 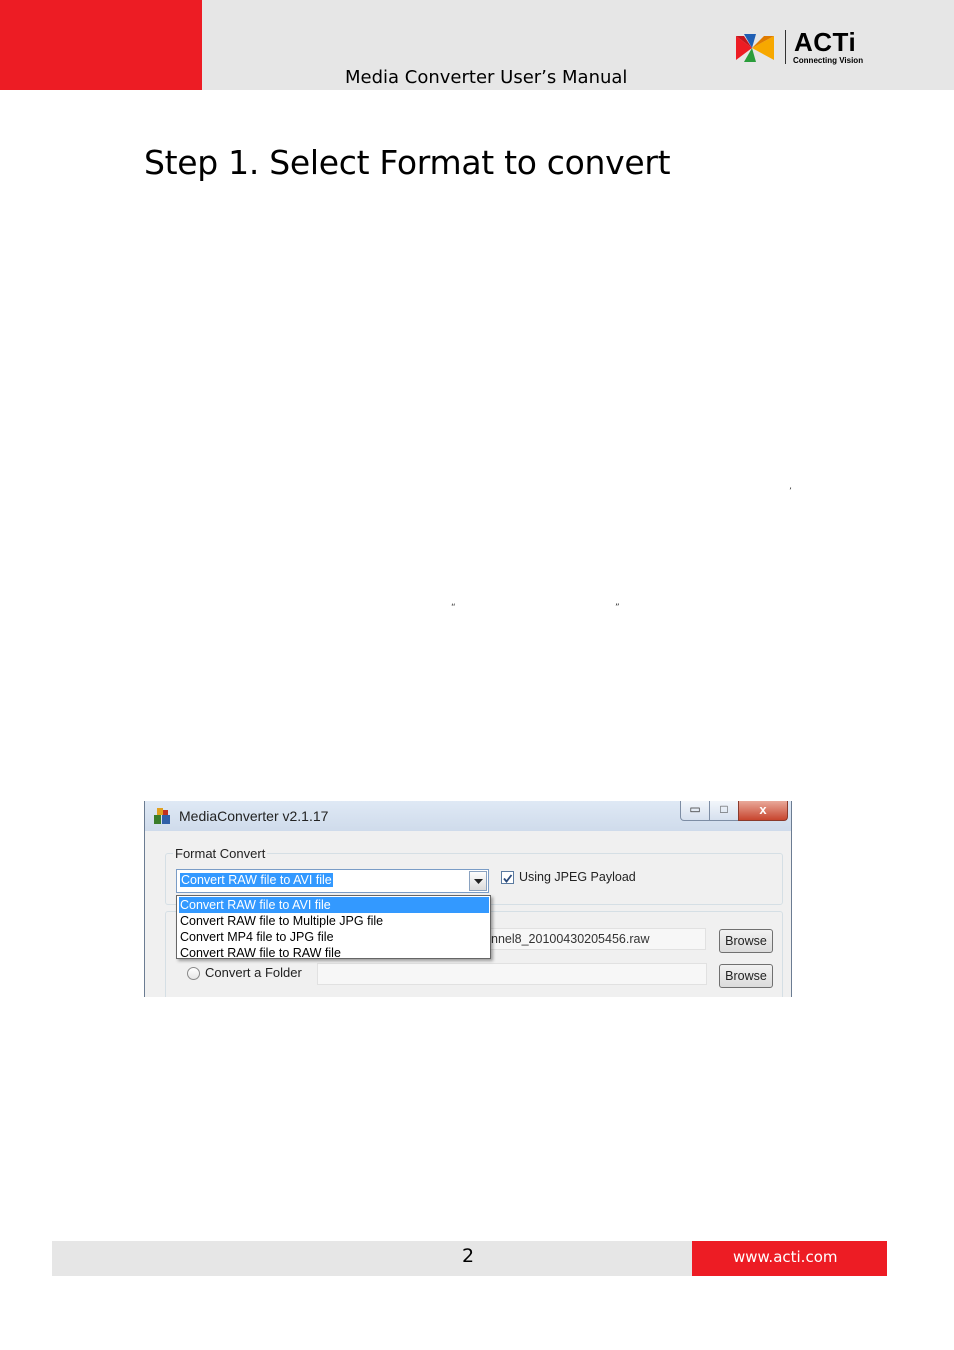 What do you see at coordinates (101, 45) in the screenshot?
I see `header-red-block` at bounding box center [101, 45].